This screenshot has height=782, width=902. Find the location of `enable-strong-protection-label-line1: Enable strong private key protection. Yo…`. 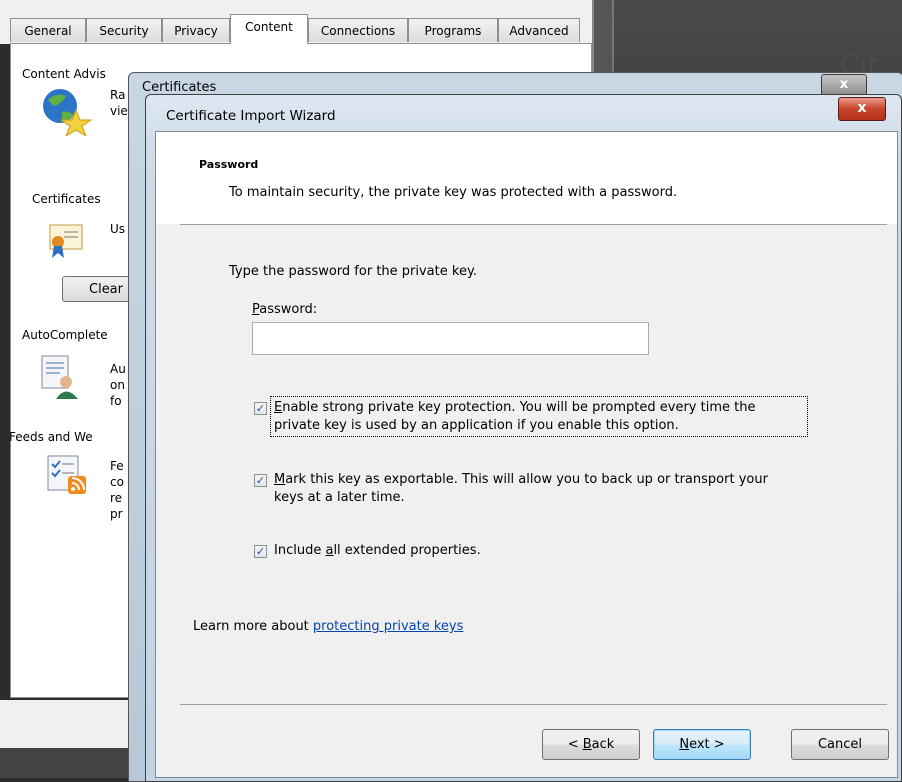

enable-strong-protection-label-line1: Enable strong private key protection. Yo… is located at coordinates (514, 407).